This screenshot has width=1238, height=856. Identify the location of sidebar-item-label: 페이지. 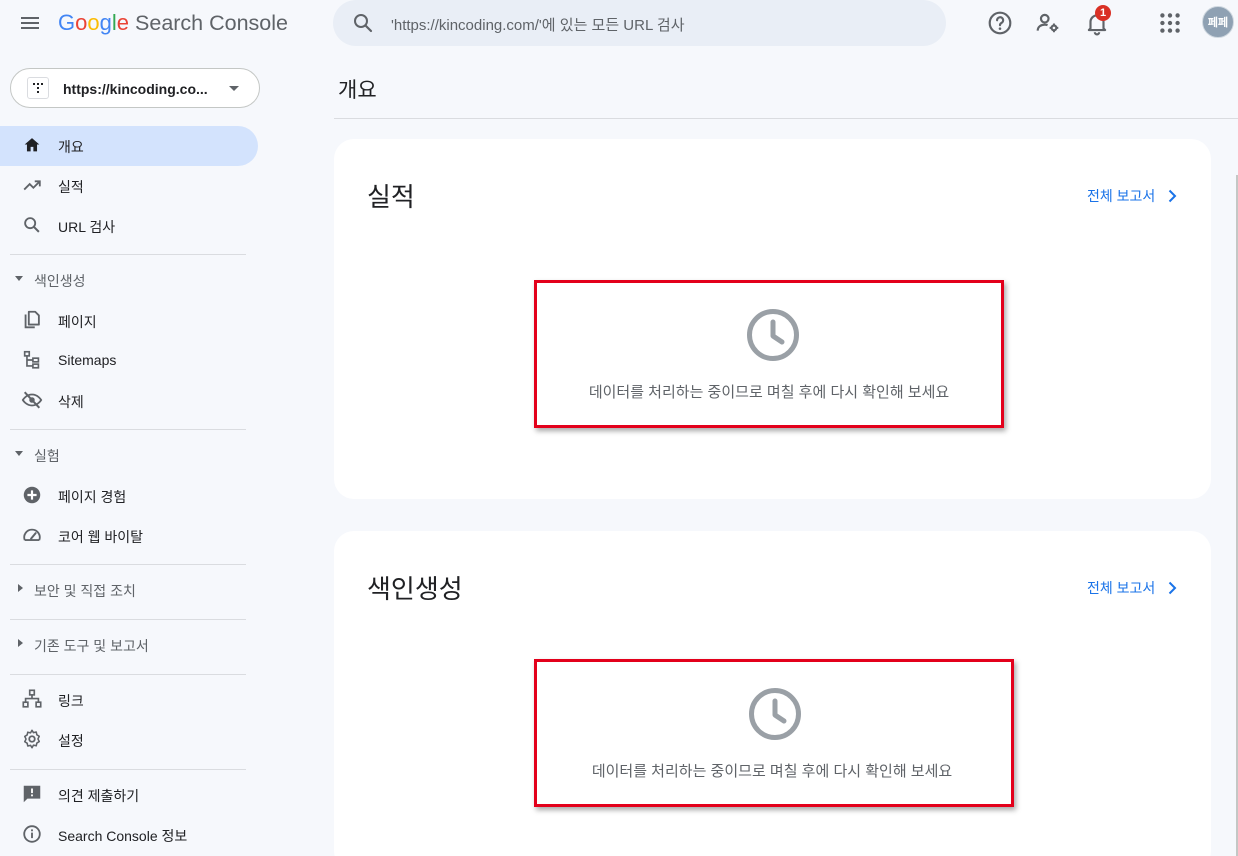
(77, 322).